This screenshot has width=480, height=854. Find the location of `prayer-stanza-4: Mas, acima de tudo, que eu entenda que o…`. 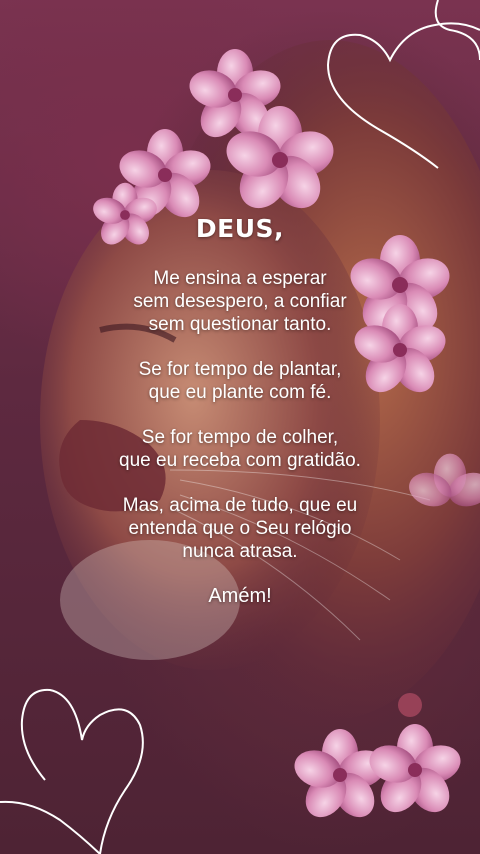

prayer-stanza-4: Mas, acima de tudo, que eu entenda que o… is located at coordinates (240, 528).